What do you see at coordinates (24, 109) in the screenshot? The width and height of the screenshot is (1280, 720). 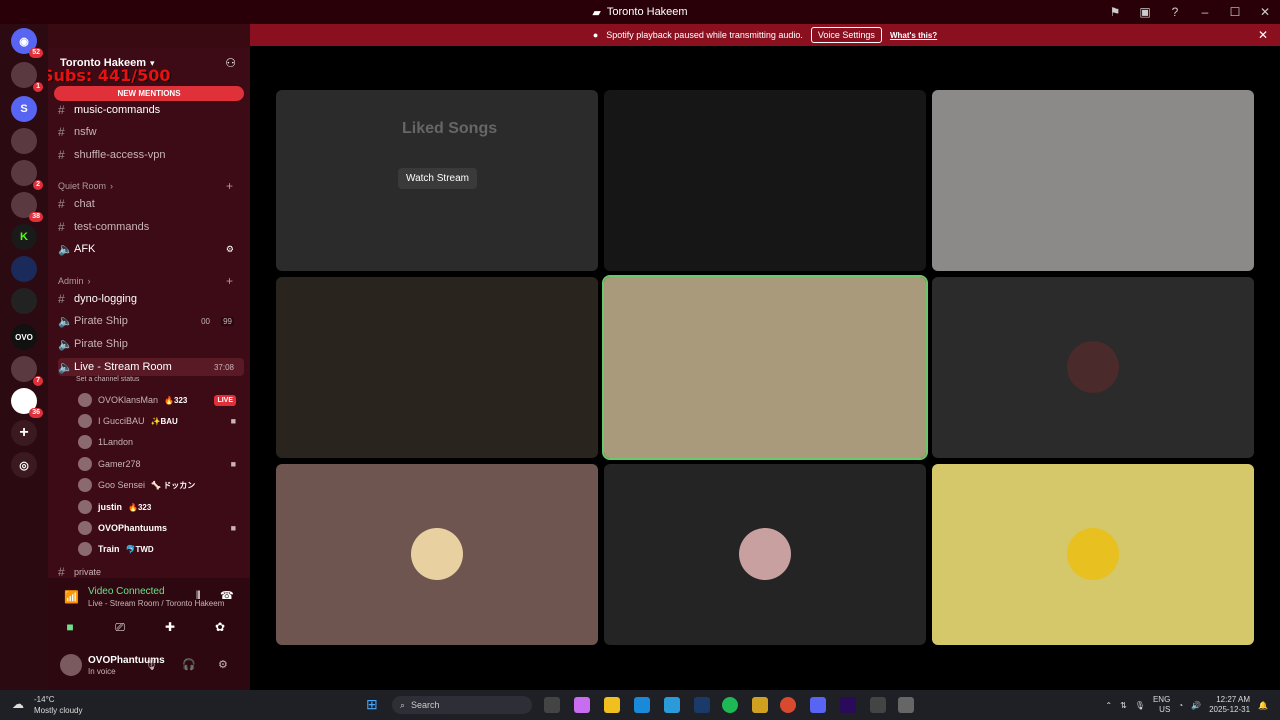 I see `server-icon: S` at bounding box center [24, 109].